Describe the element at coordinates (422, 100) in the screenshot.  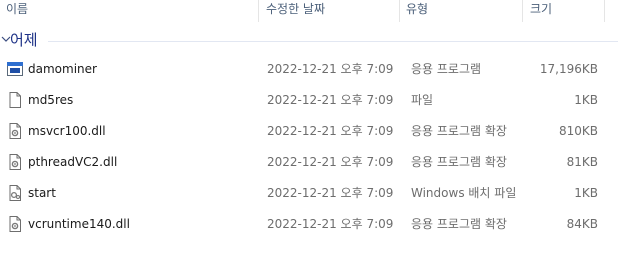
I see `file-type: 파일` at that location.